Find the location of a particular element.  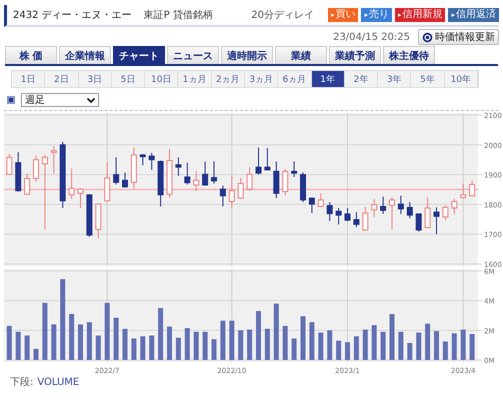

tab: 業績 is located at coordinates (301, 55).